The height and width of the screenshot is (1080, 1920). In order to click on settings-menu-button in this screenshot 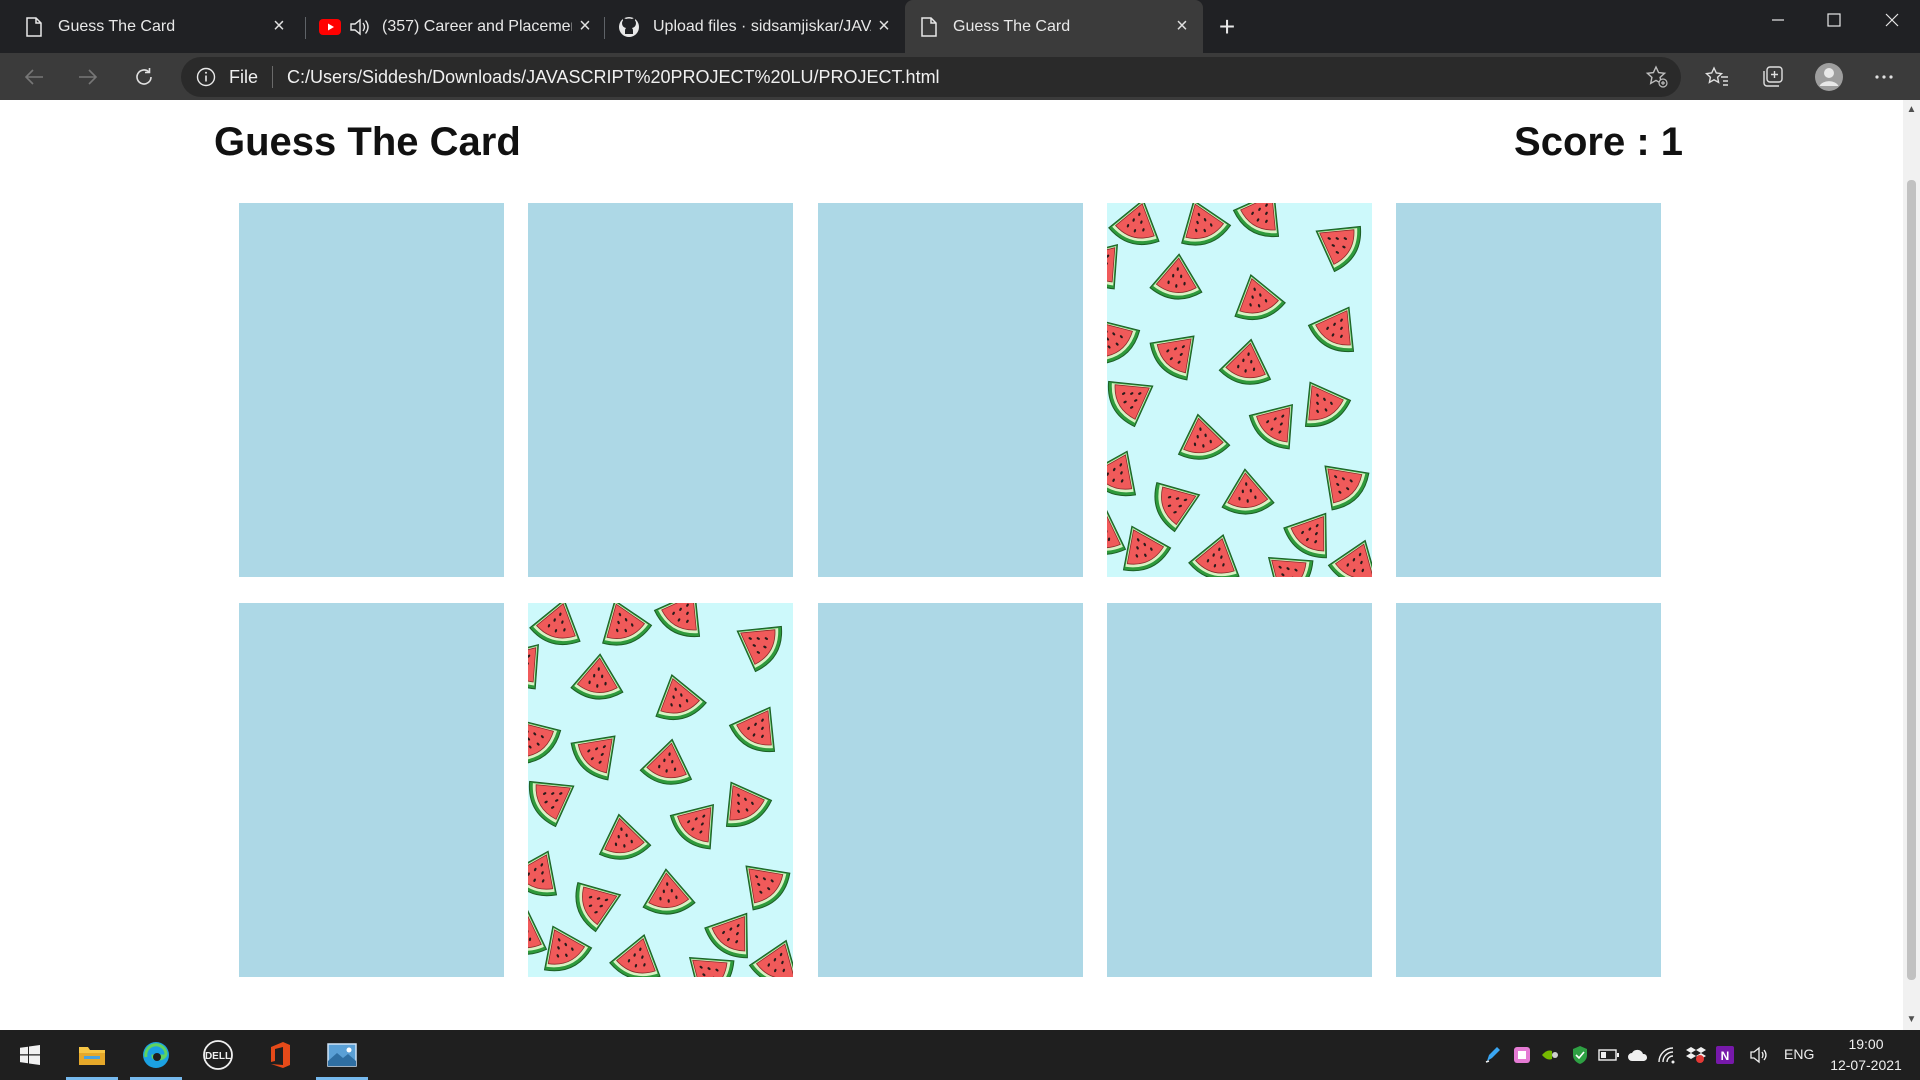, I will do `click(1884, 77)`.